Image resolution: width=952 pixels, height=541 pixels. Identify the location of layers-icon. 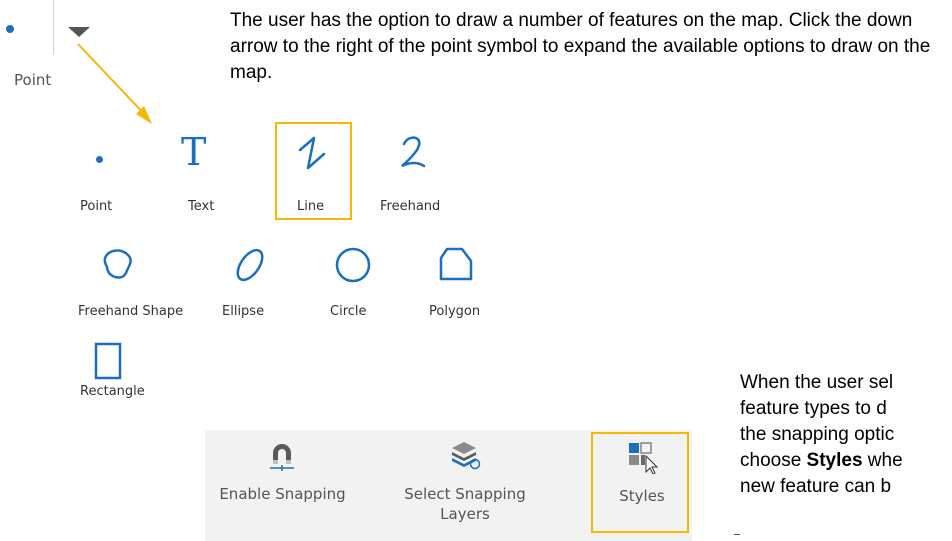
(466, 455).